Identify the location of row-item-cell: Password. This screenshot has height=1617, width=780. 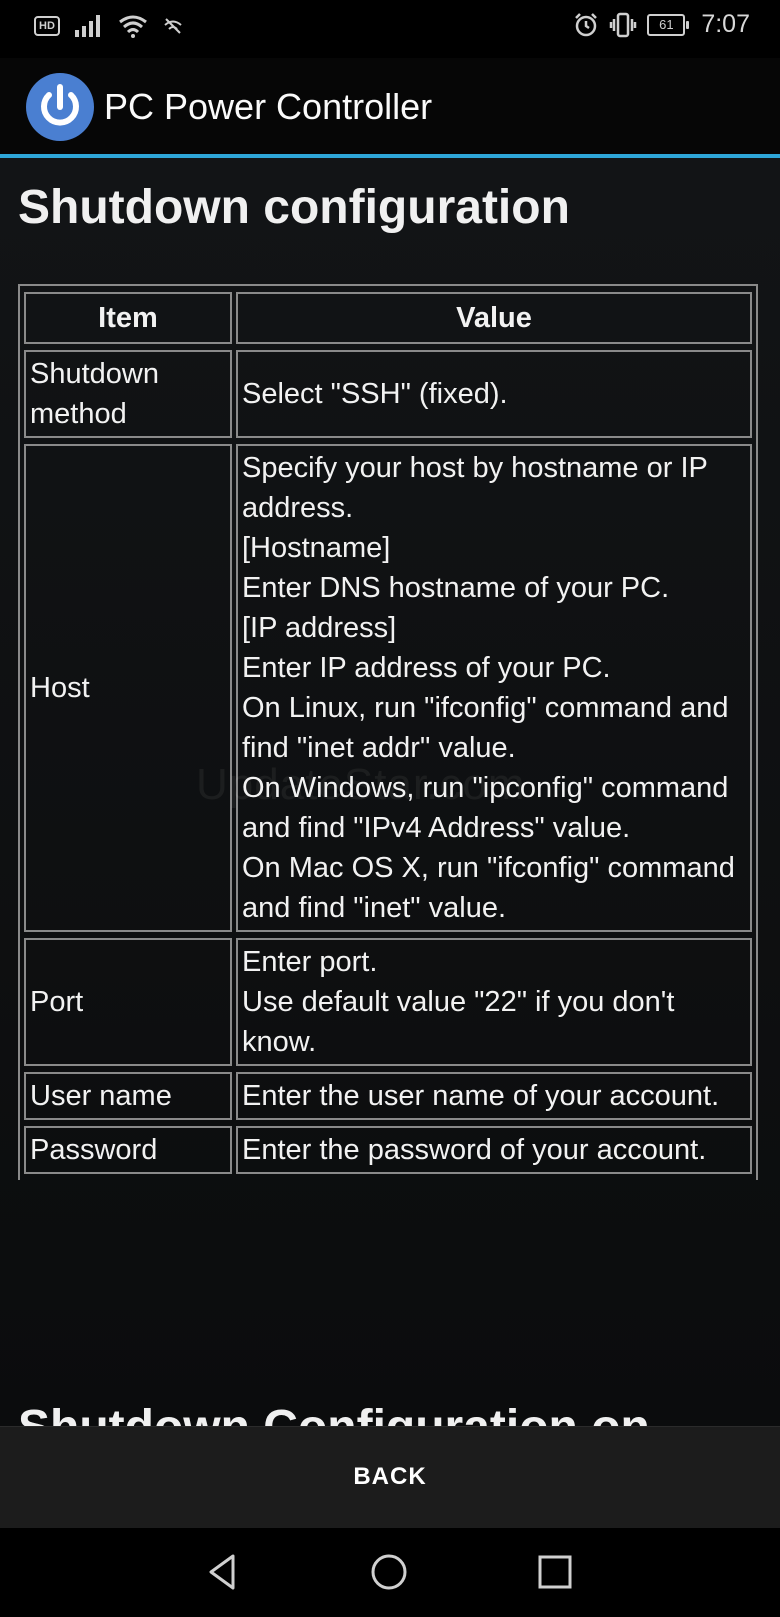
(128, 1150).